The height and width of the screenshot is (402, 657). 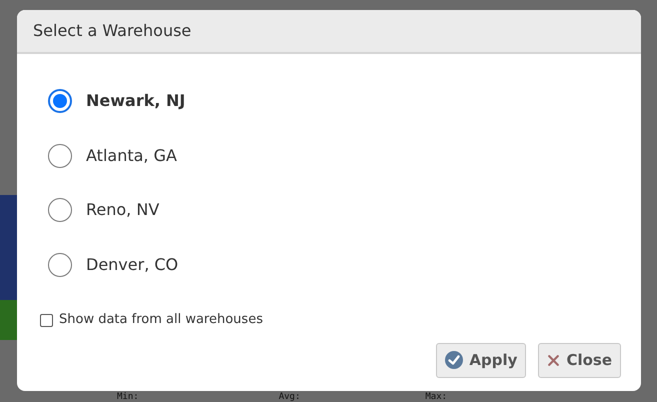 What do you see at coordinates (46, 320) in the screenshot?
I see `checkbox` at bounding box center [46, 320].